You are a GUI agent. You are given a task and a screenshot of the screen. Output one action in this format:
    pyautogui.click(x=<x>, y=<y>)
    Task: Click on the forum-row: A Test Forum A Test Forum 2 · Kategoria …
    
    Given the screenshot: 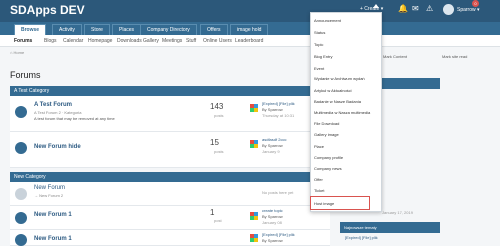 What is the action you would take?
    pyautogui.click(x=170, y=114)
    